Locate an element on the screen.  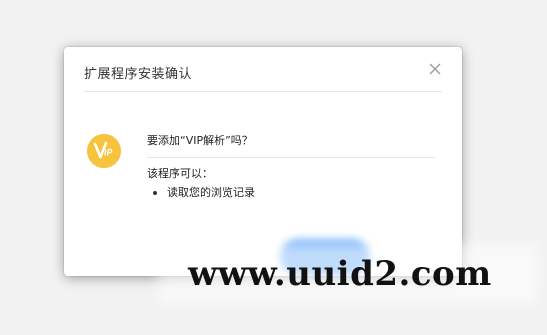
permission-label: 读取您的浏览记录 is located at coordinates (211, 192).